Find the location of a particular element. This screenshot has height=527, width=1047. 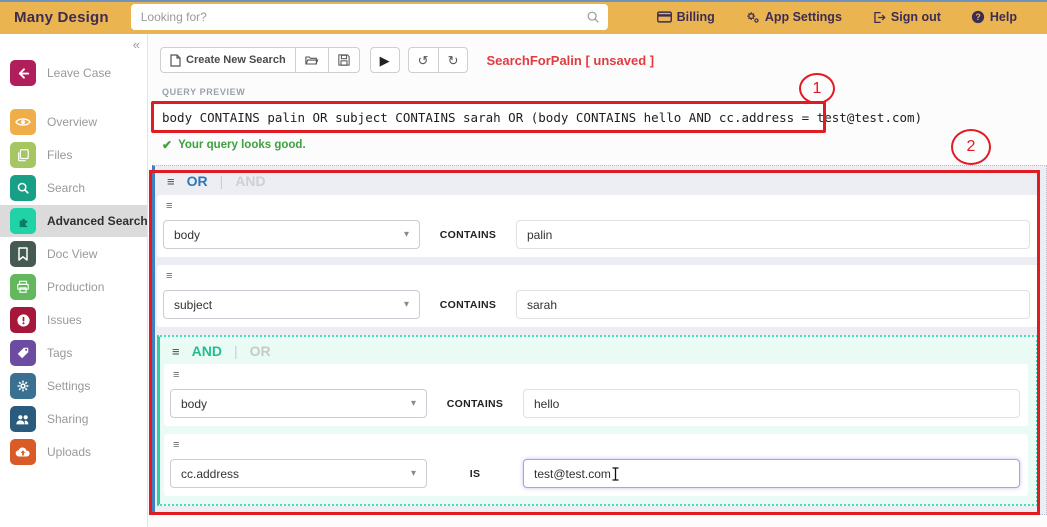

sign-out-icon is located at coordinates (880, 17).